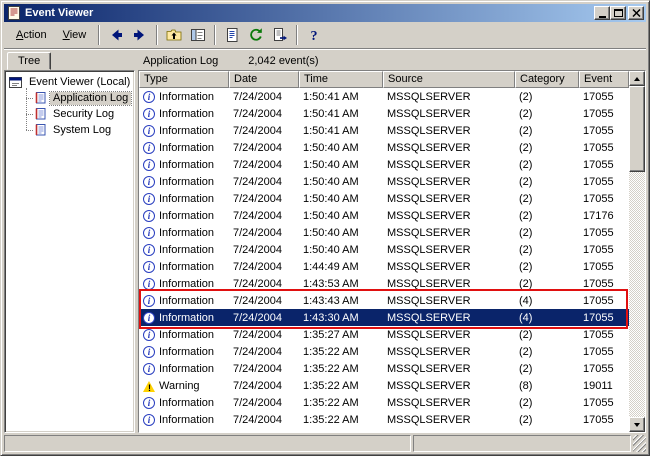  I want to click on status-panel-right, so click(522, 443).